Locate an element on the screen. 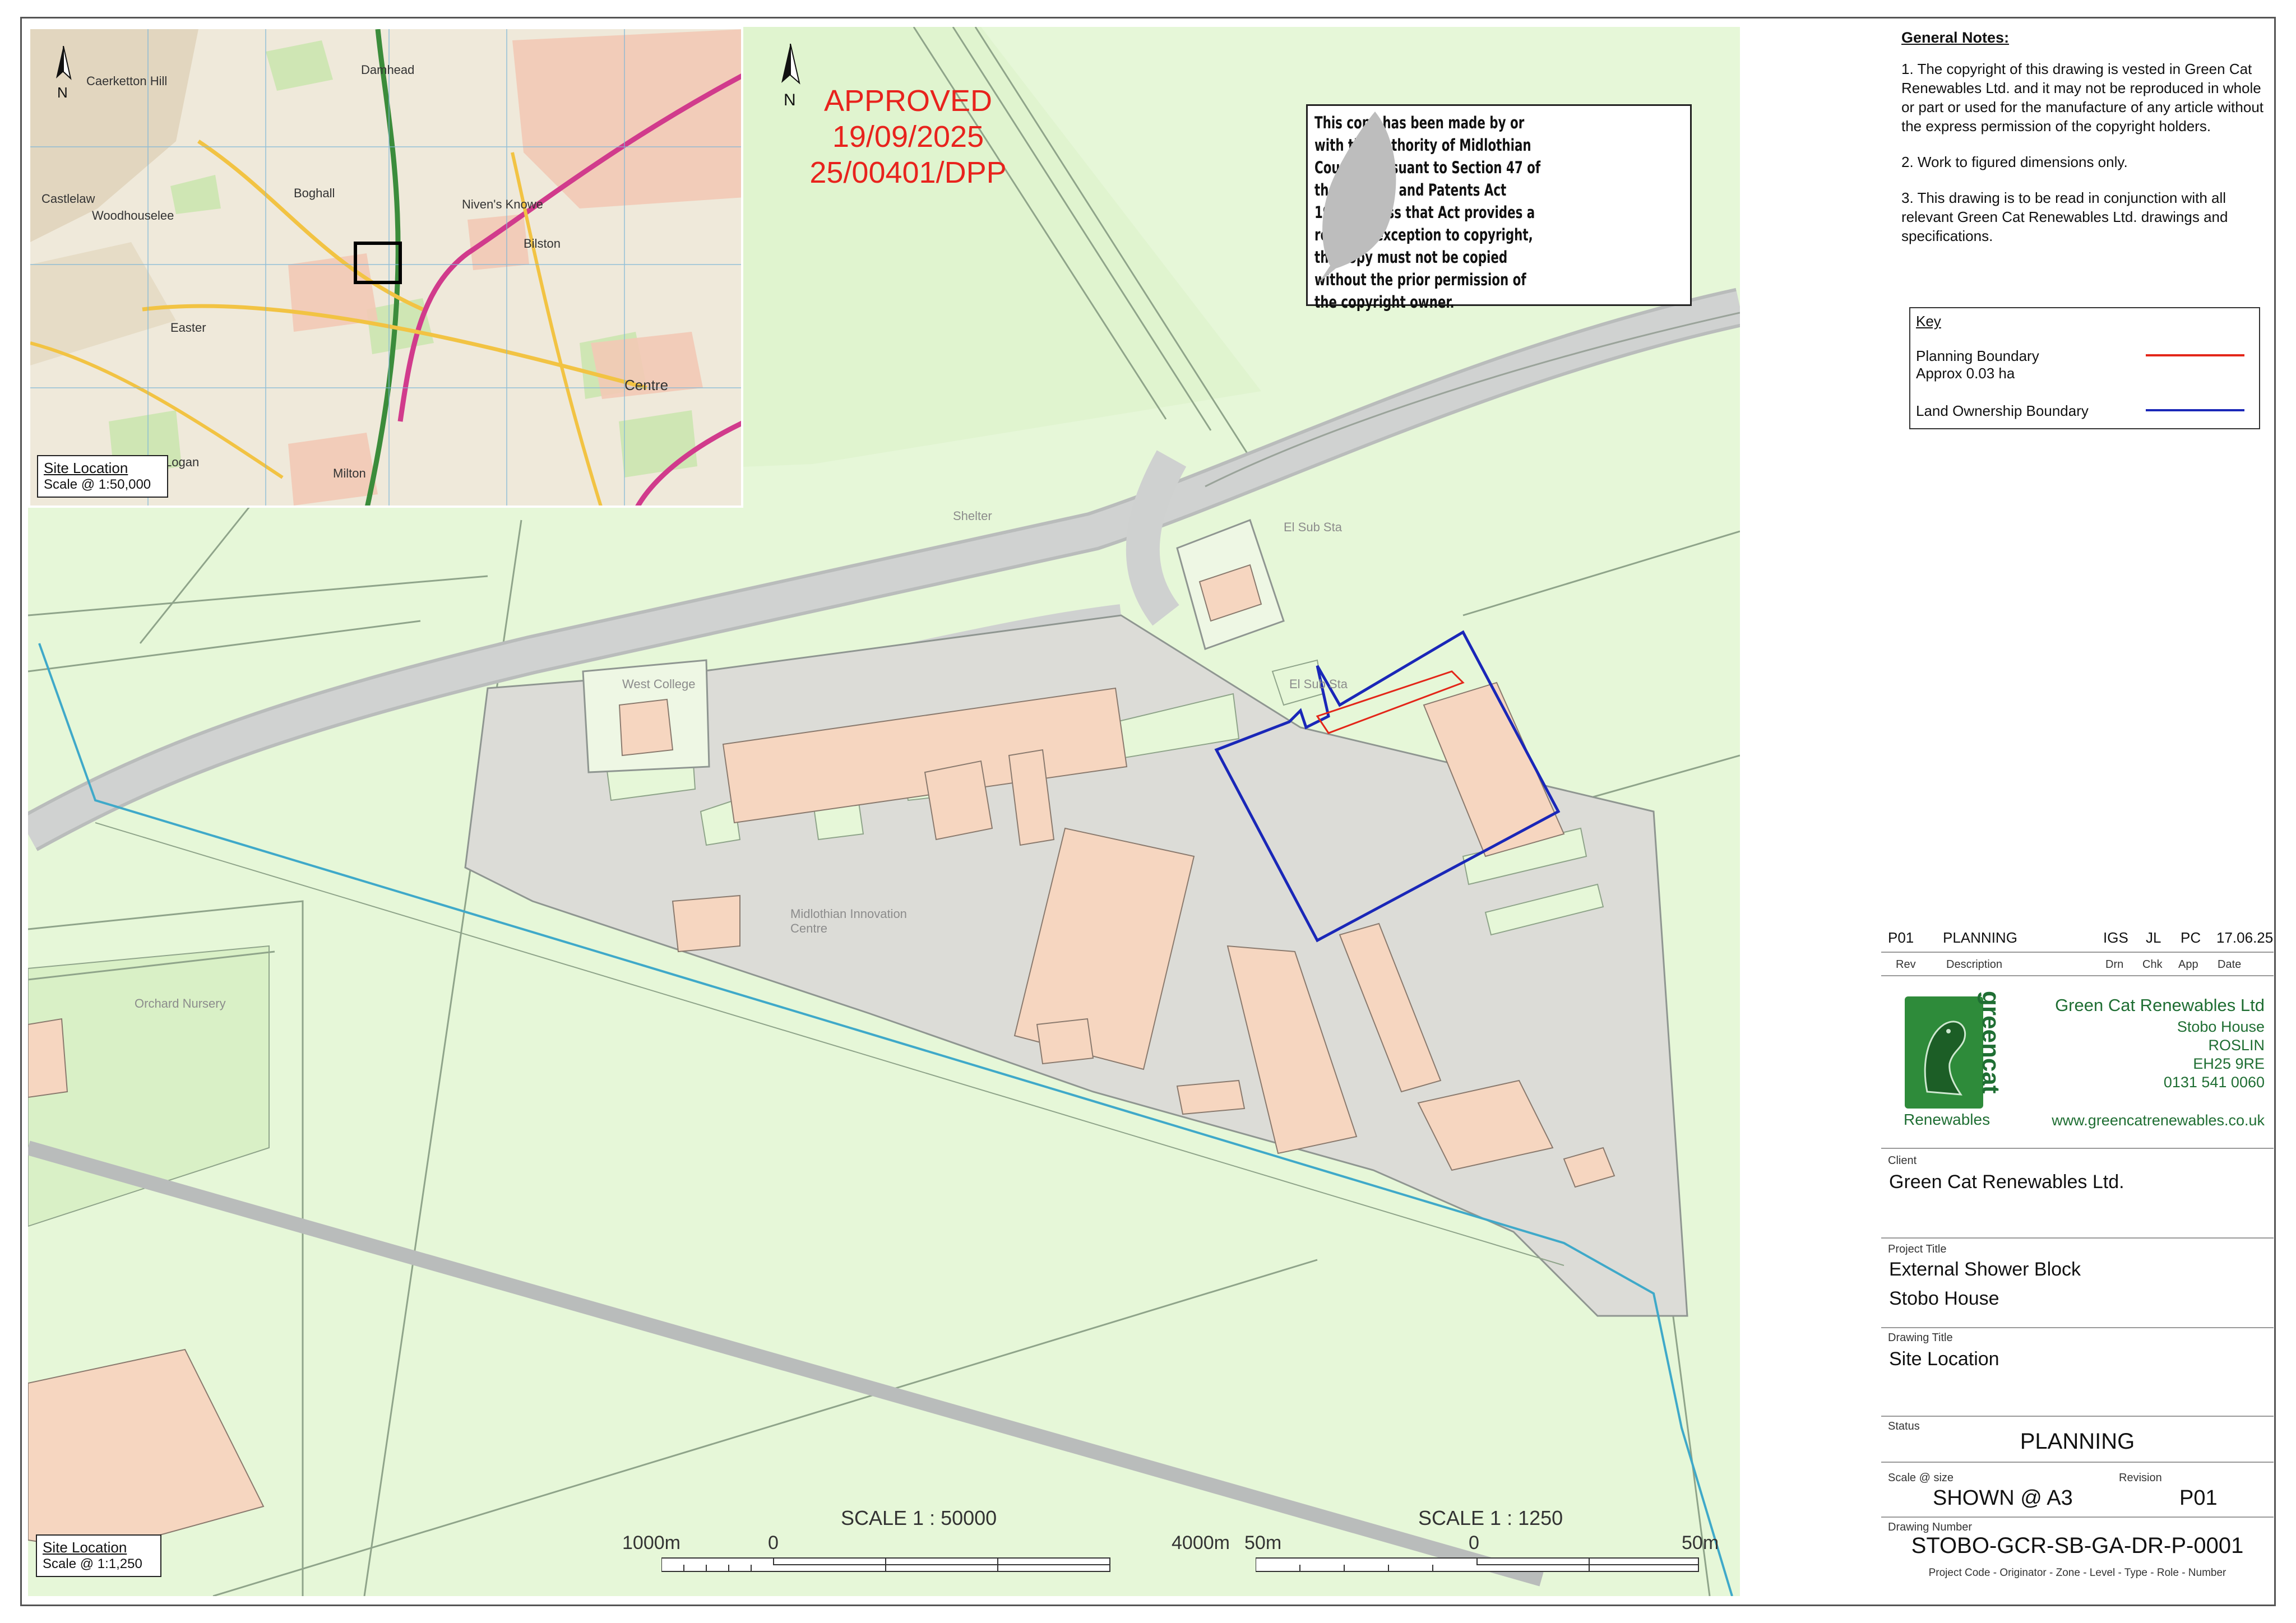  scale-bar-1250-left-label: 50m is located at coordinates (1263, 1543).